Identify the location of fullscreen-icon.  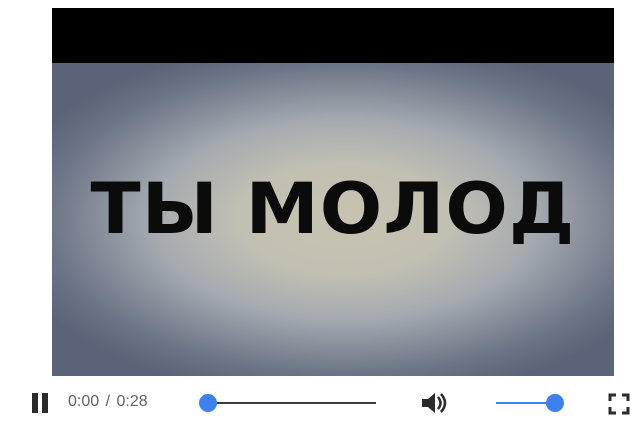
(619, 404).